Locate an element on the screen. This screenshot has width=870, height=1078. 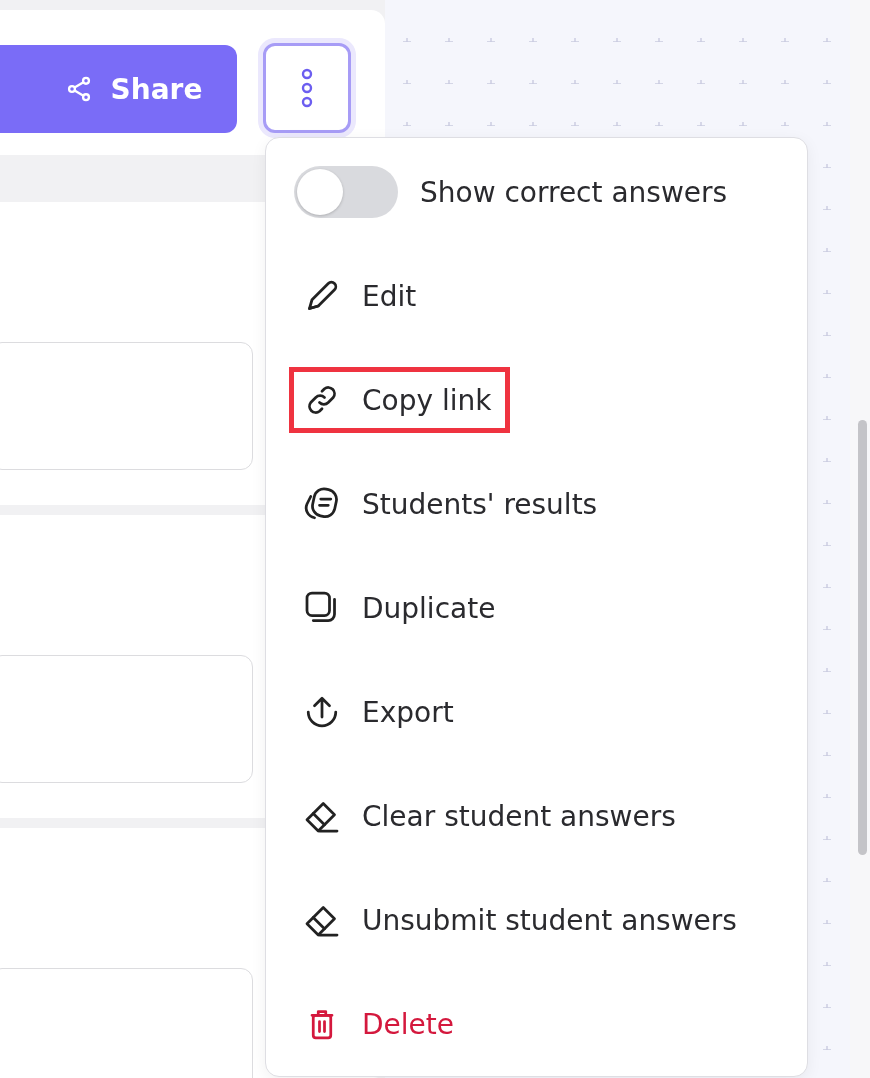
menu-item: Unsubmit student answers is located at coordinates (522, 920).